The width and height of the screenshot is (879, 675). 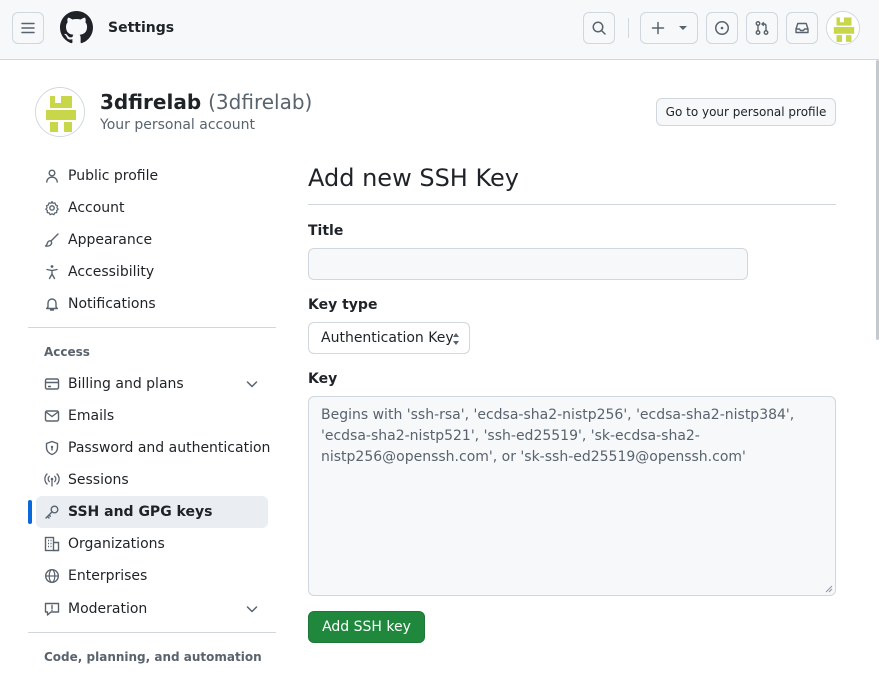 I want to click on sidebar-item-notifications: Notifications, so click(x=152, y=304).